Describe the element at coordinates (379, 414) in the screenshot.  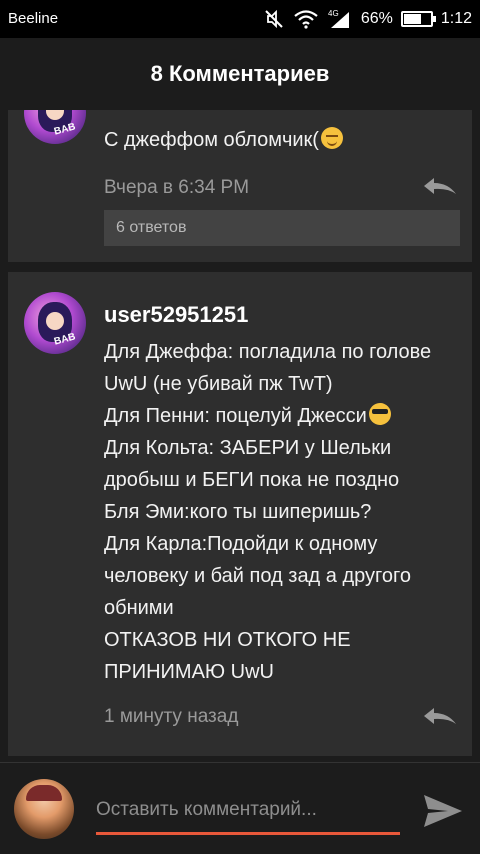
I see `sunglasses-emoji-icon` at that location.